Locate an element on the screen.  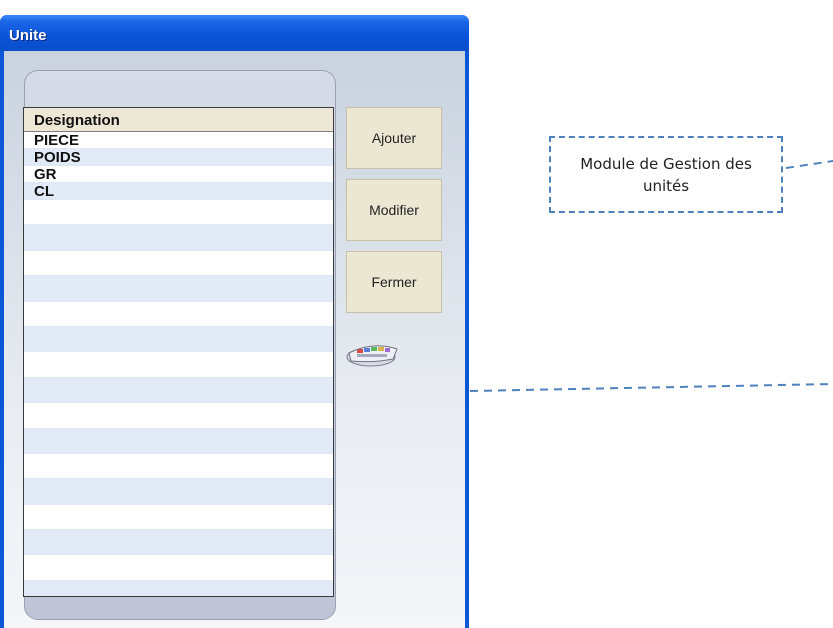
column-header-designation: Designation is located at coordinates (178, 120).